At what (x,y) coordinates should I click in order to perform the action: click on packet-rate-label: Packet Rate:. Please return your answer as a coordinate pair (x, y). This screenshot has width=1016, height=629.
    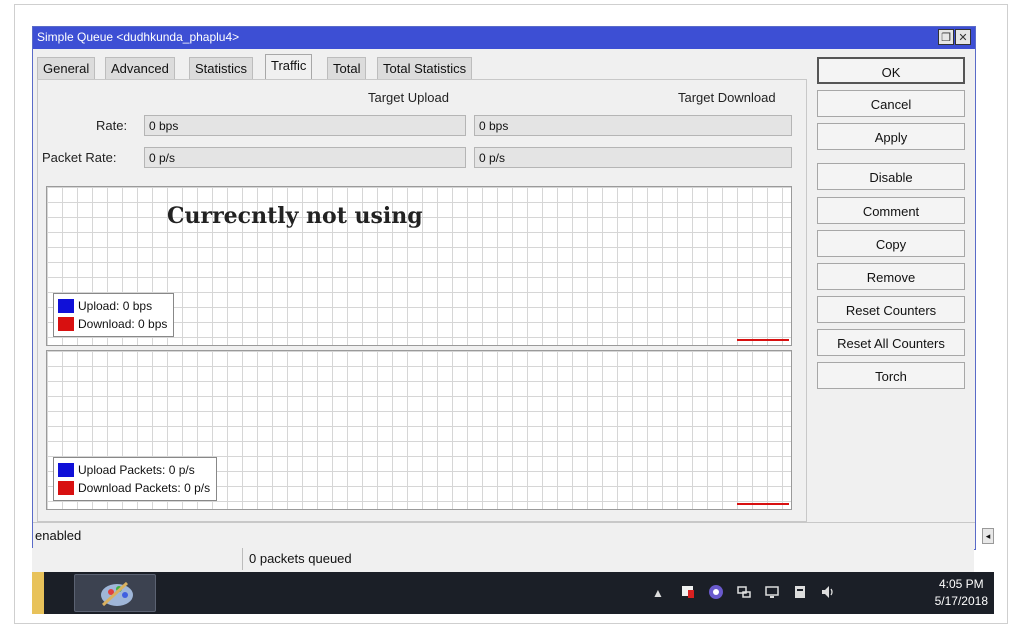
    Looking at the image, I should click on (79, 157).